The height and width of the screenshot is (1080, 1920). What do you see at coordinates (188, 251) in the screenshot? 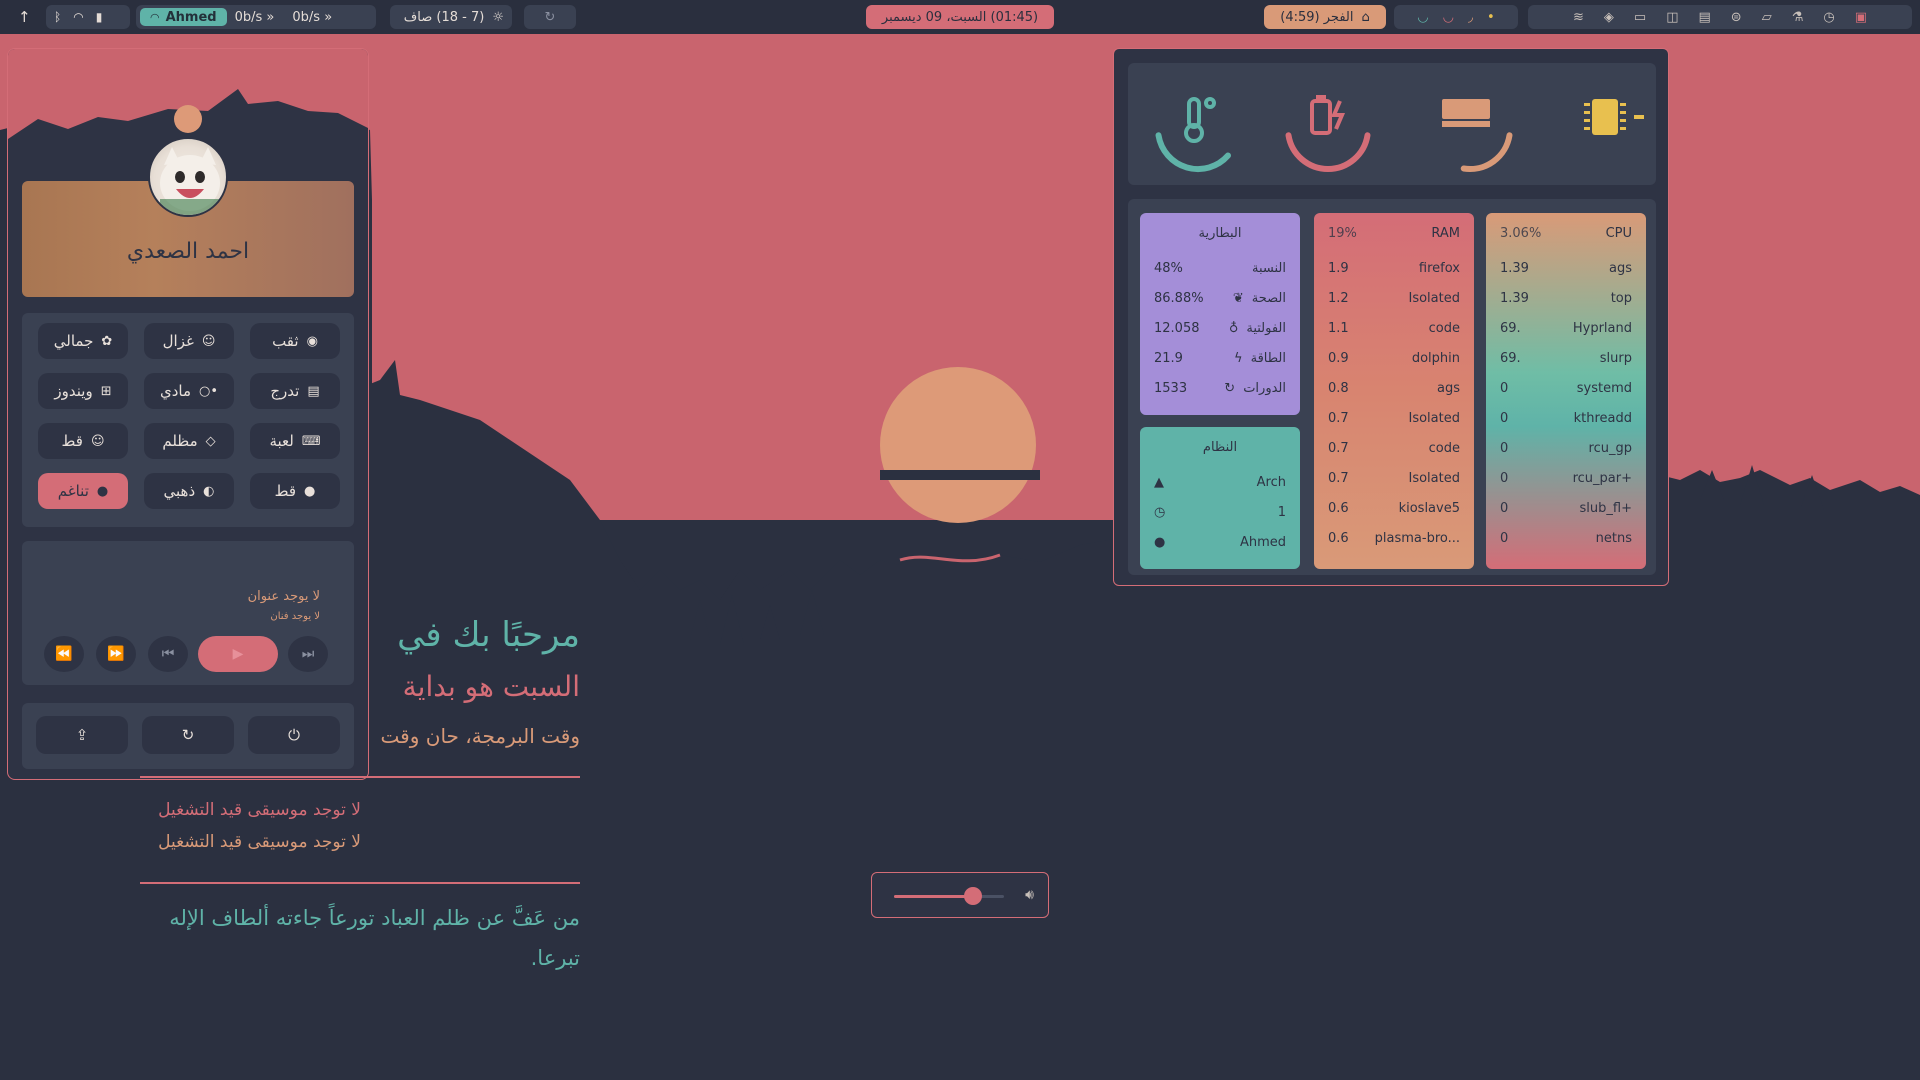
I see `profile-name: احمد الصعدي` at bounding box center [188, 251].